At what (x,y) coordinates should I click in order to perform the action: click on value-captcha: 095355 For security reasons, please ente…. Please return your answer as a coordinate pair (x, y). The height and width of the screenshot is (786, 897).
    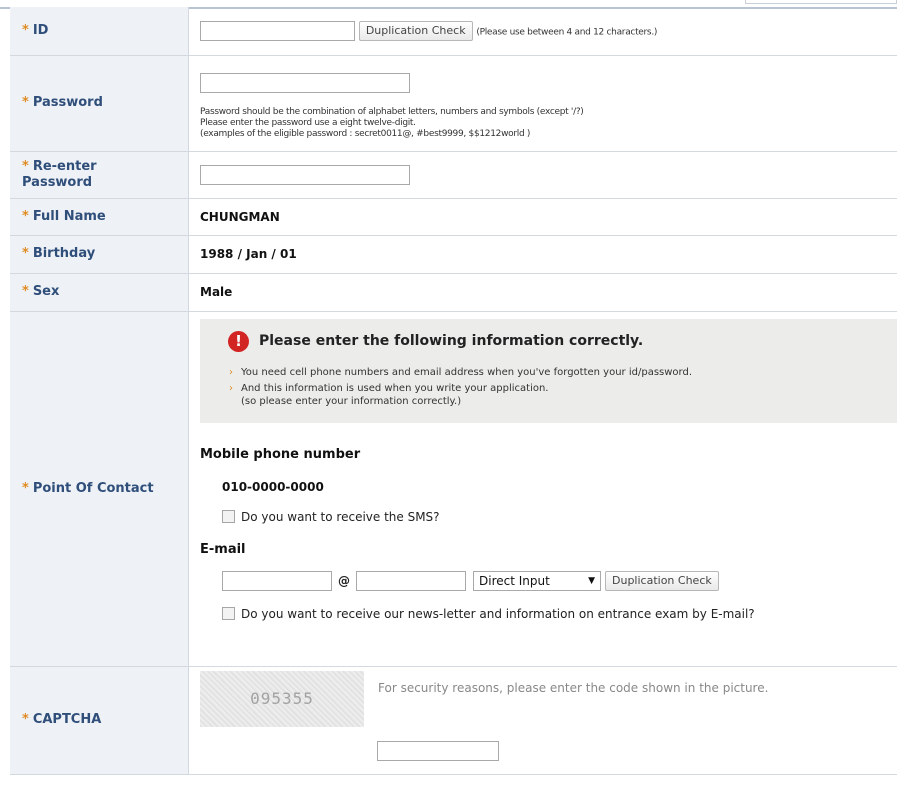
    Looking at the image, I should click on (542, 720).